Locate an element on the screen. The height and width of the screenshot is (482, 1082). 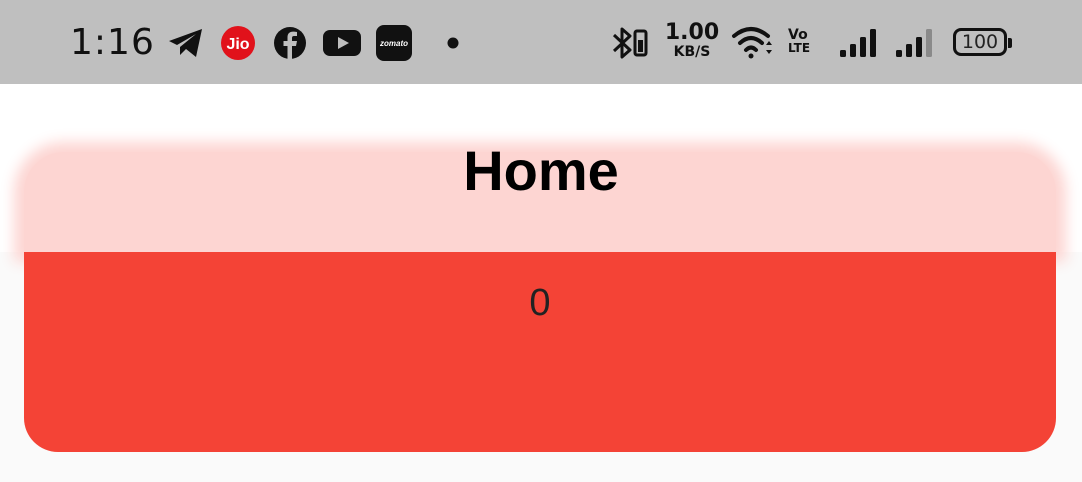
dot-icon is located at coordinates (453, 43).